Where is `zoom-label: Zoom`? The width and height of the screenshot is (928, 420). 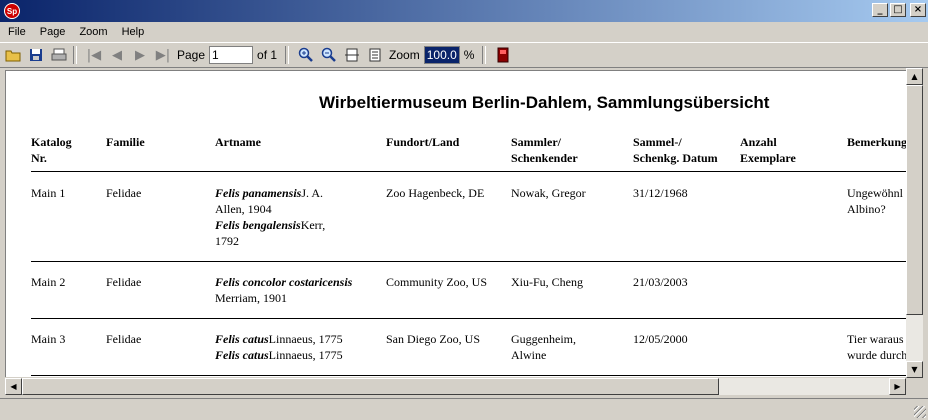
zoom-label: Zoom is located at coordinates (404, 55).